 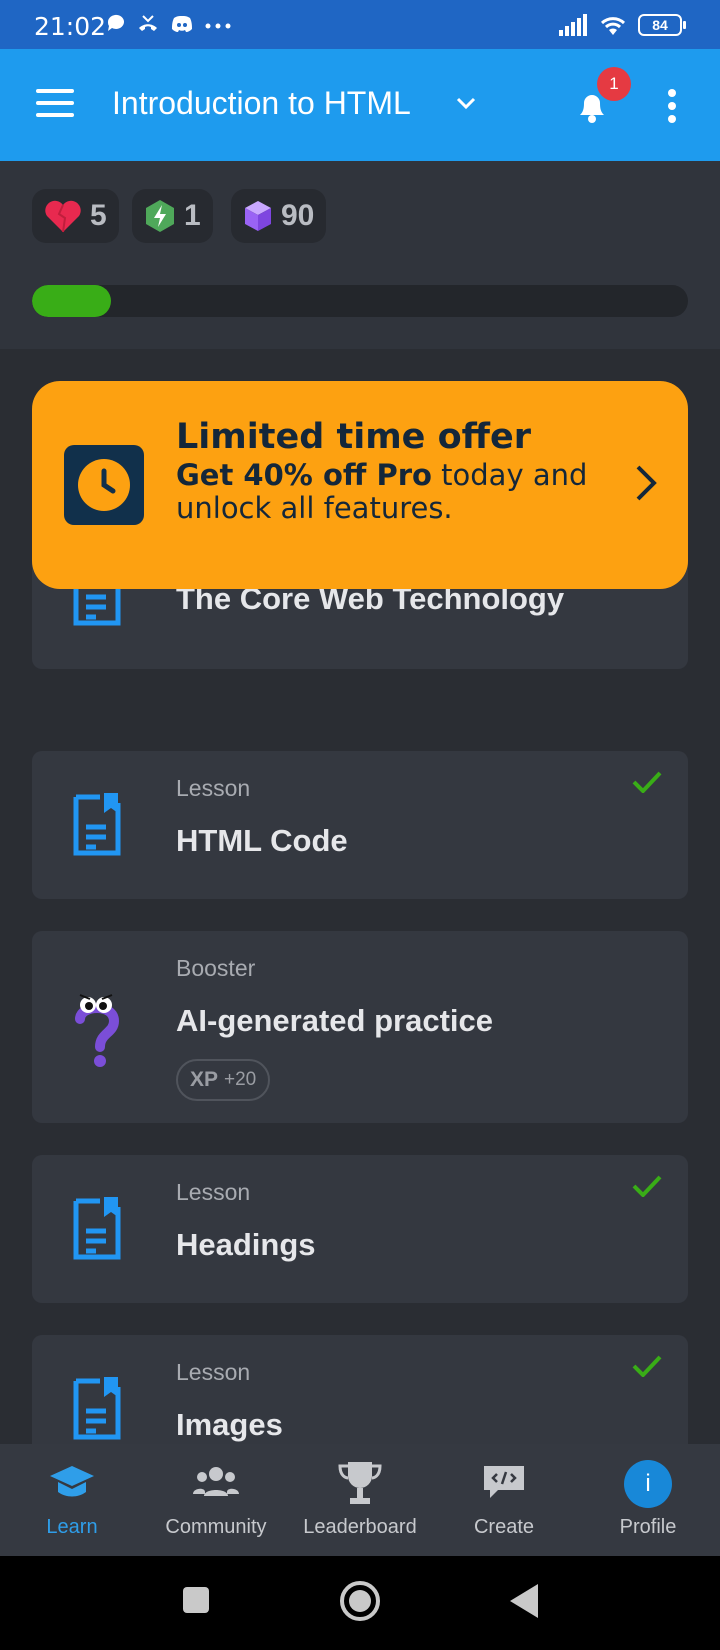 I want to click on hamburger-menu-icon, so click(x=55, y=104).